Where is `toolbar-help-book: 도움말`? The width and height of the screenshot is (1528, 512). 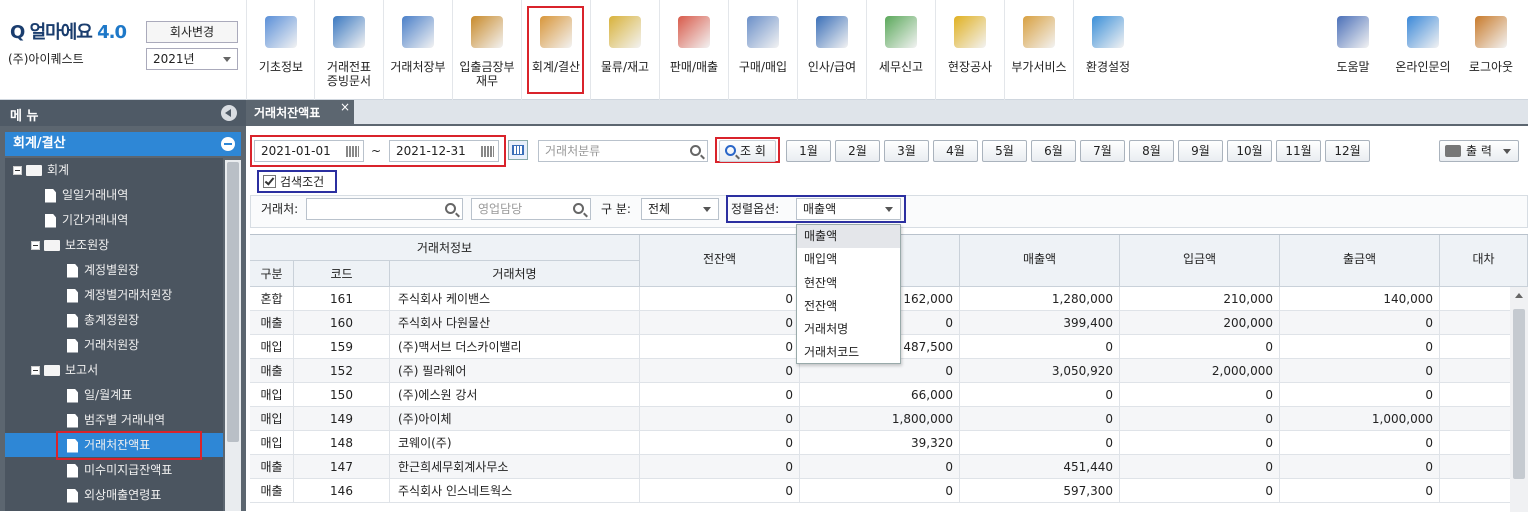 toolbar-help-book: 도움말 is located at coordinates (1353, 50).